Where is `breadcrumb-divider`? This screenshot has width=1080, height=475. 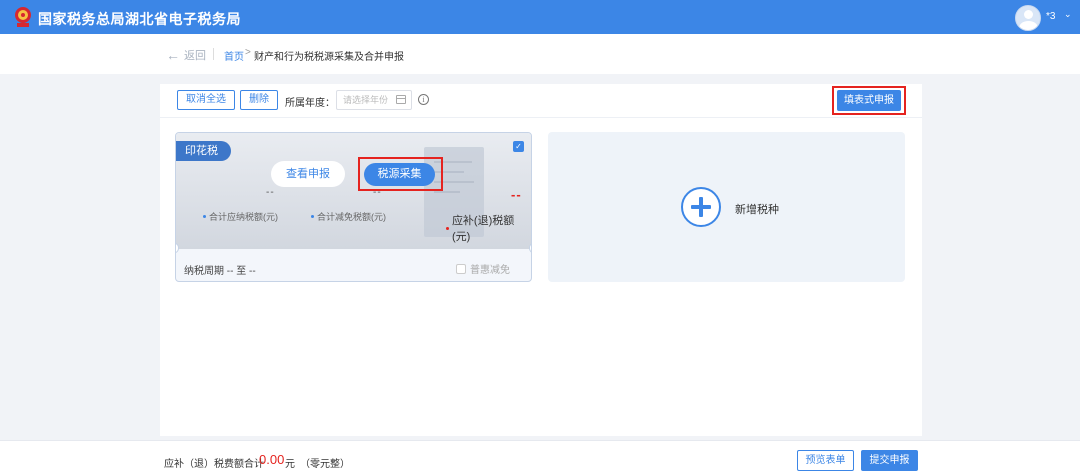 breadcrumb-divider is located at coordinates (213, 54).